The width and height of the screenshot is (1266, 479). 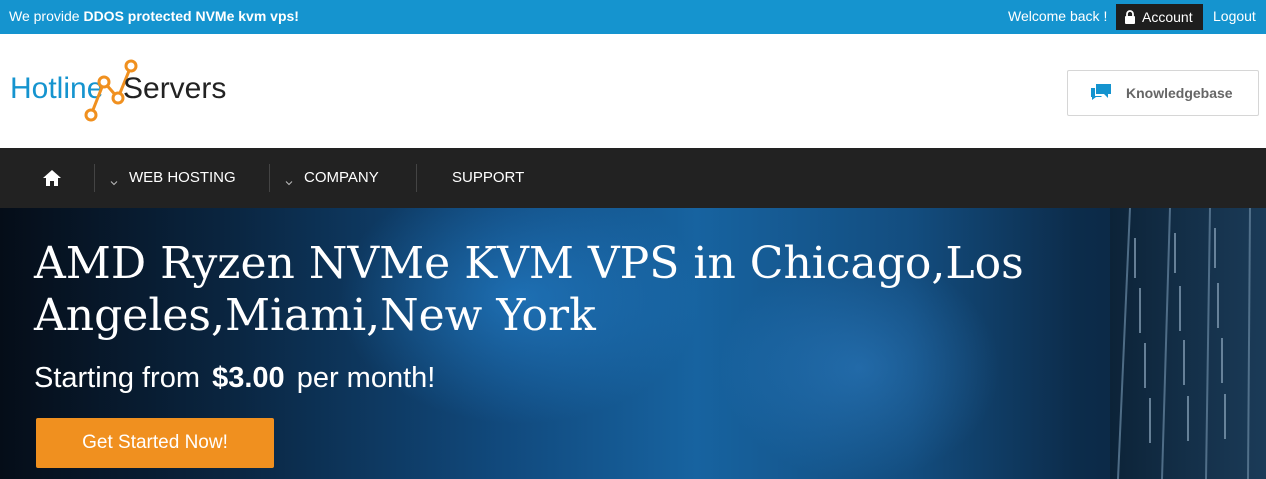 I want to click on subtitle-suffix: per month!, so click(x=366, y=378).